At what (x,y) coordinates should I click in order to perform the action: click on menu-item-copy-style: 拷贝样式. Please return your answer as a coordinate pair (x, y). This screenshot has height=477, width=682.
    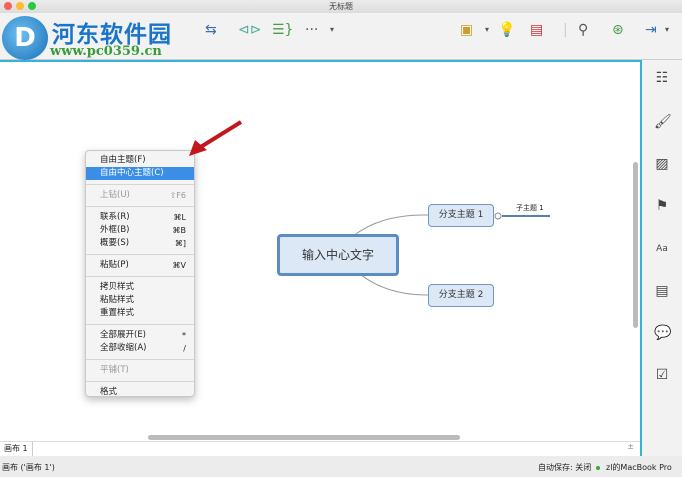
    Looking at the image, I should click on (140, 287).